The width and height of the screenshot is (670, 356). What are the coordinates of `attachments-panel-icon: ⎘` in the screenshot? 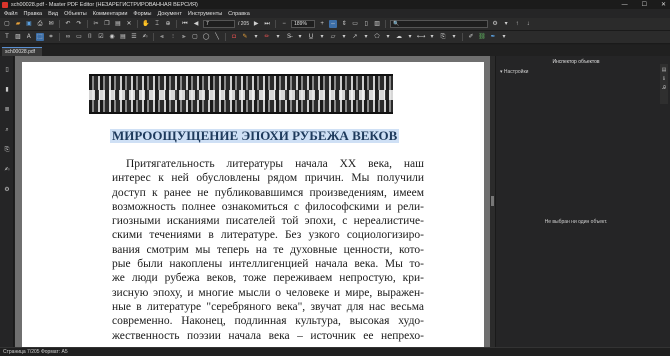 It's located at (7, 150).